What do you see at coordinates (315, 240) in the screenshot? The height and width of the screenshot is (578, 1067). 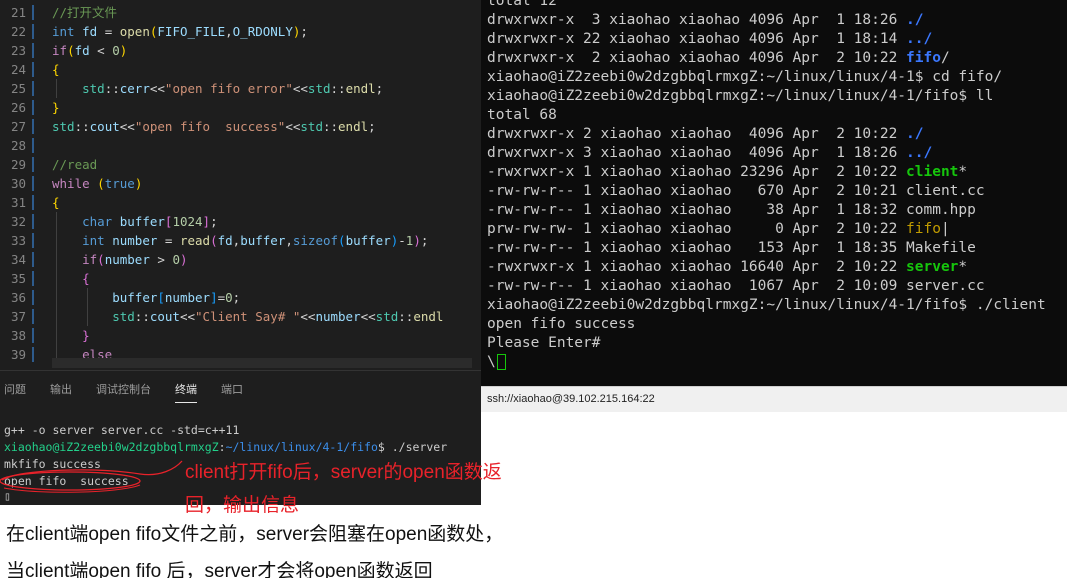 I see `text-token: sizeof` at bounding box center [315, 240].